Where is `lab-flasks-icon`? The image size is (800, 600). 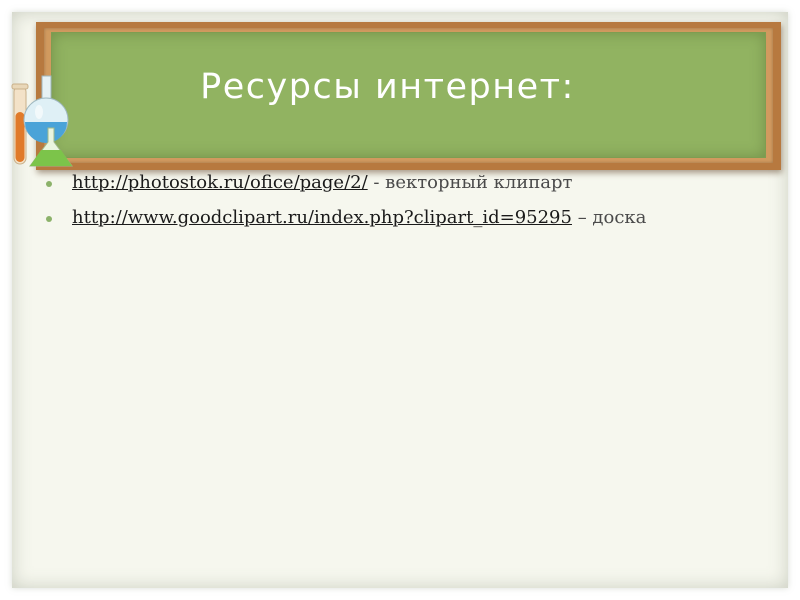 lab-flasks-icon is located at coordinates (42, 121).